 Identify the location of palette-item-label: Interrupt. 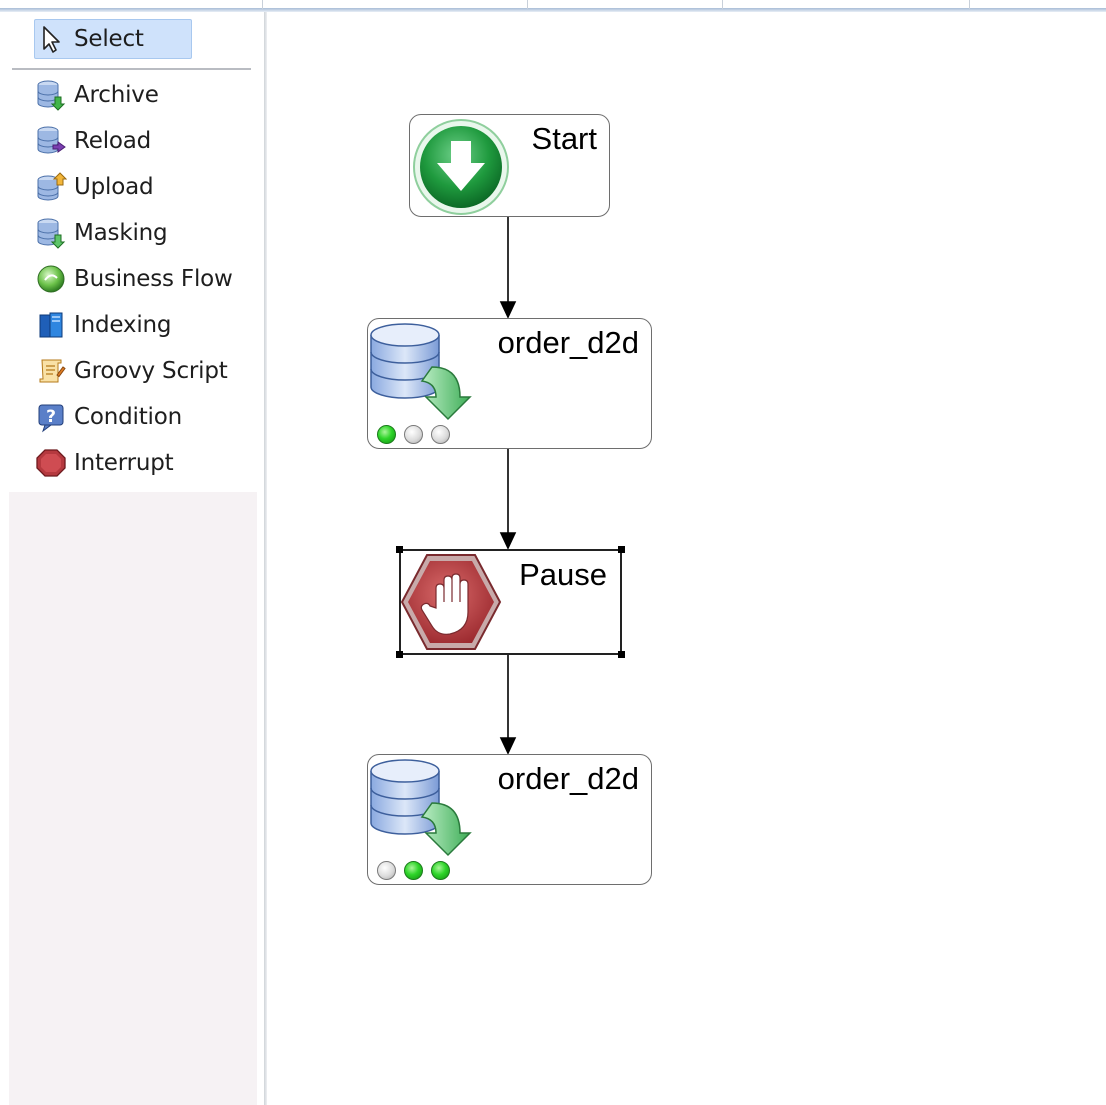
(124, 463).